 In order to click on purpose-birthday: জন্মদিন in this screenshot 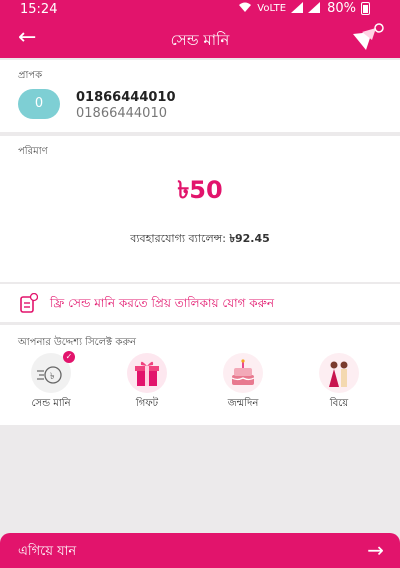, I will do `click(243, 383)`.